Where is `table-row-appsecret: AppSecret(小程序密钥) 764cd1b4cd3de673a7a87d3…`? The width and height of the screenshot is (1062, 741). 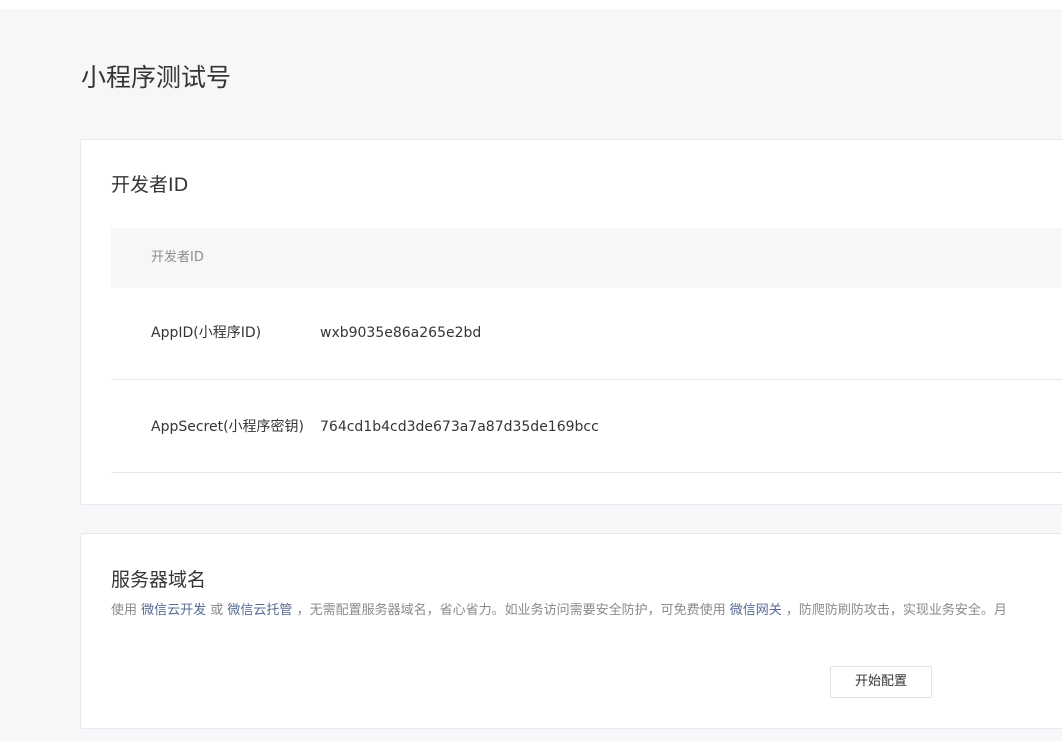
table-row-appsecret: AppSecret(小程序密钥) 764cd1b4cd3de673a7a87d3… is located at coordinates (586, 427).